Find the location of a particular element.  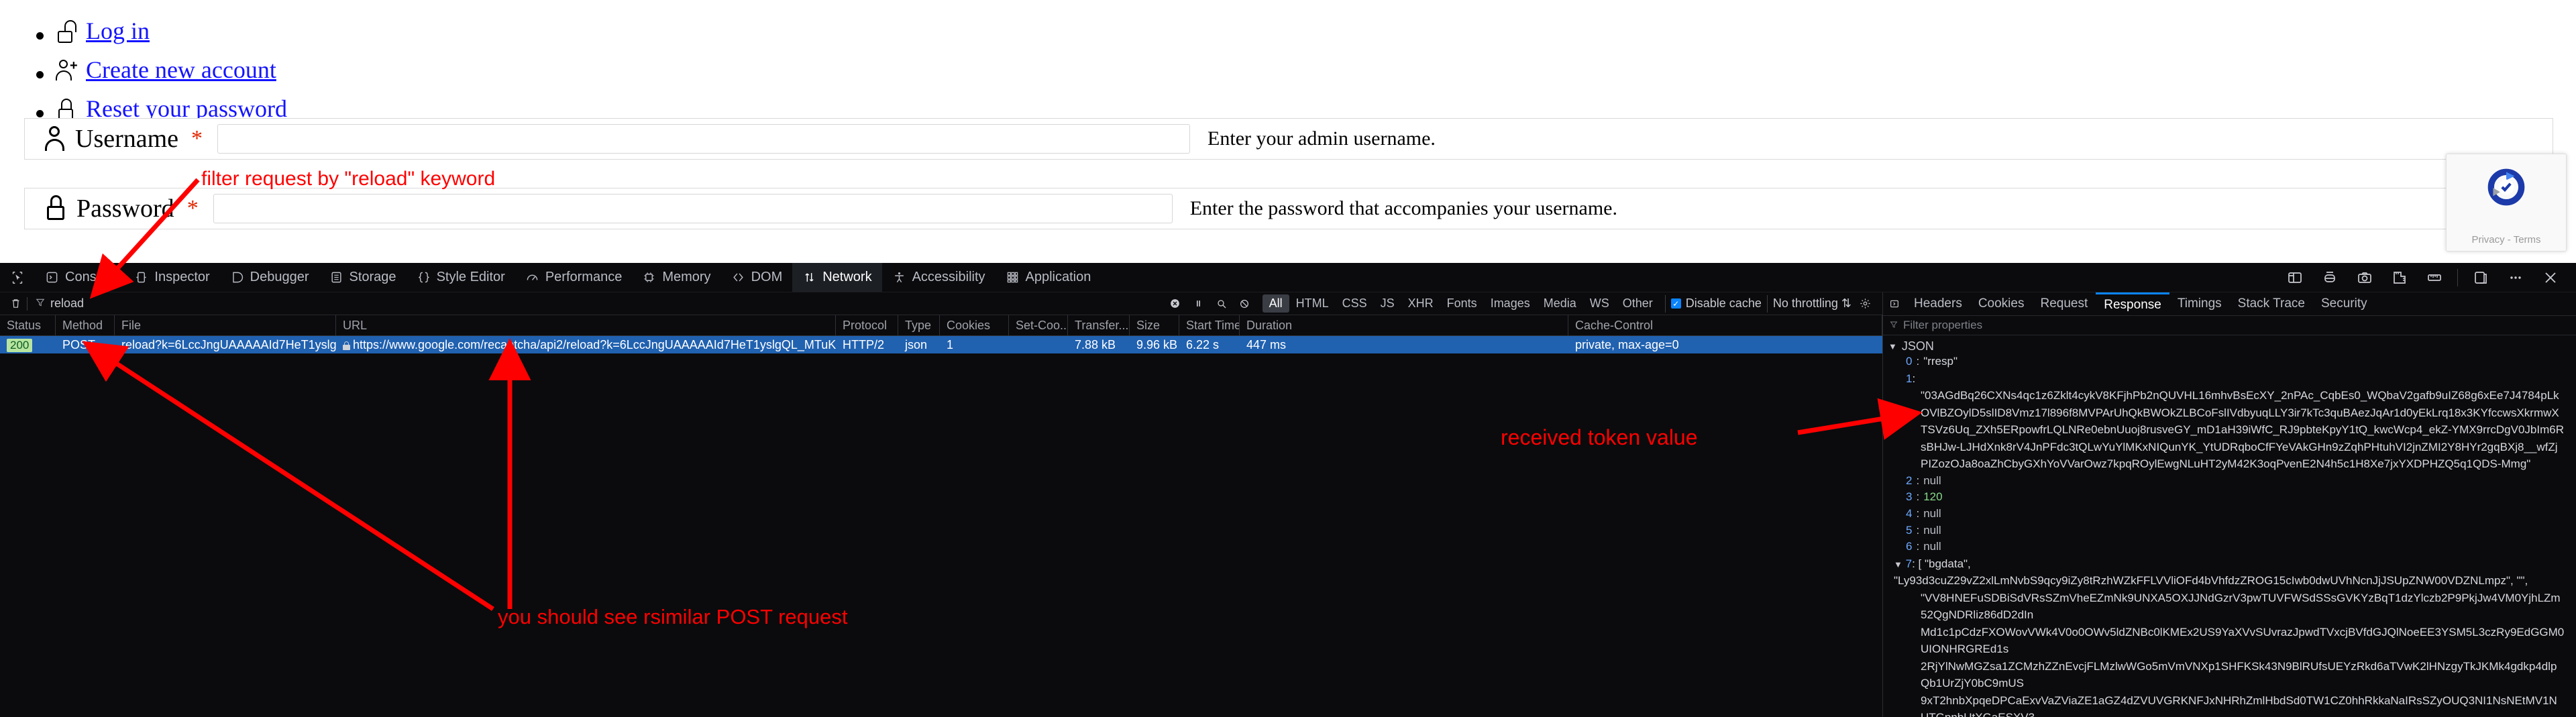

cell-duration: 447 ms is located at coordinates (1266, 344).